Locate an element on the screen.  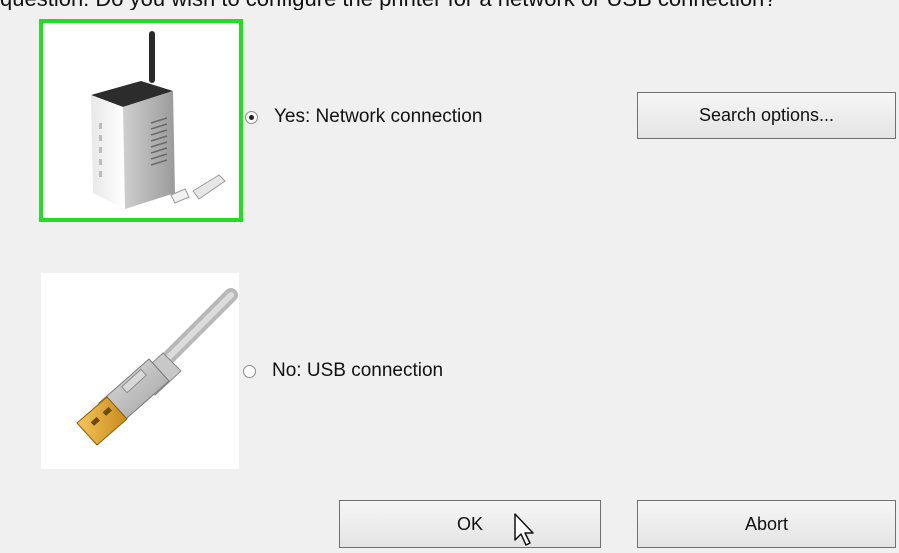
usb-connection-image is located at coordinates (140, 371).